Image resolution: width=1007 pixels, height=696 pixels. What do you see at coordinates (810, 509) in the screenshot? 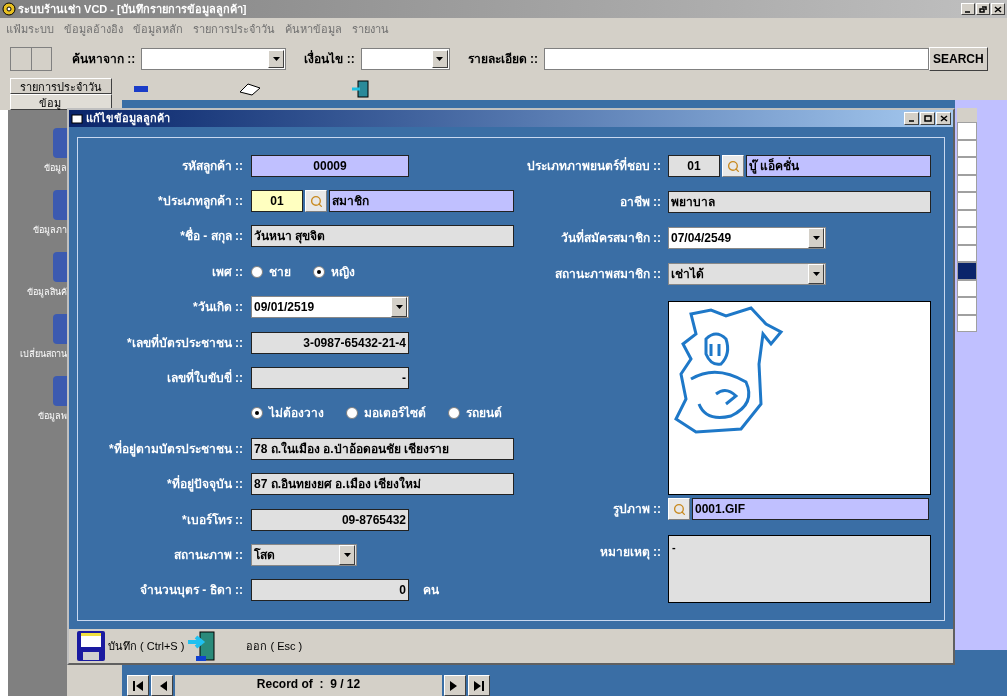
I see `file-name-field: 0001.GIF` at bounding box center [810, 509].